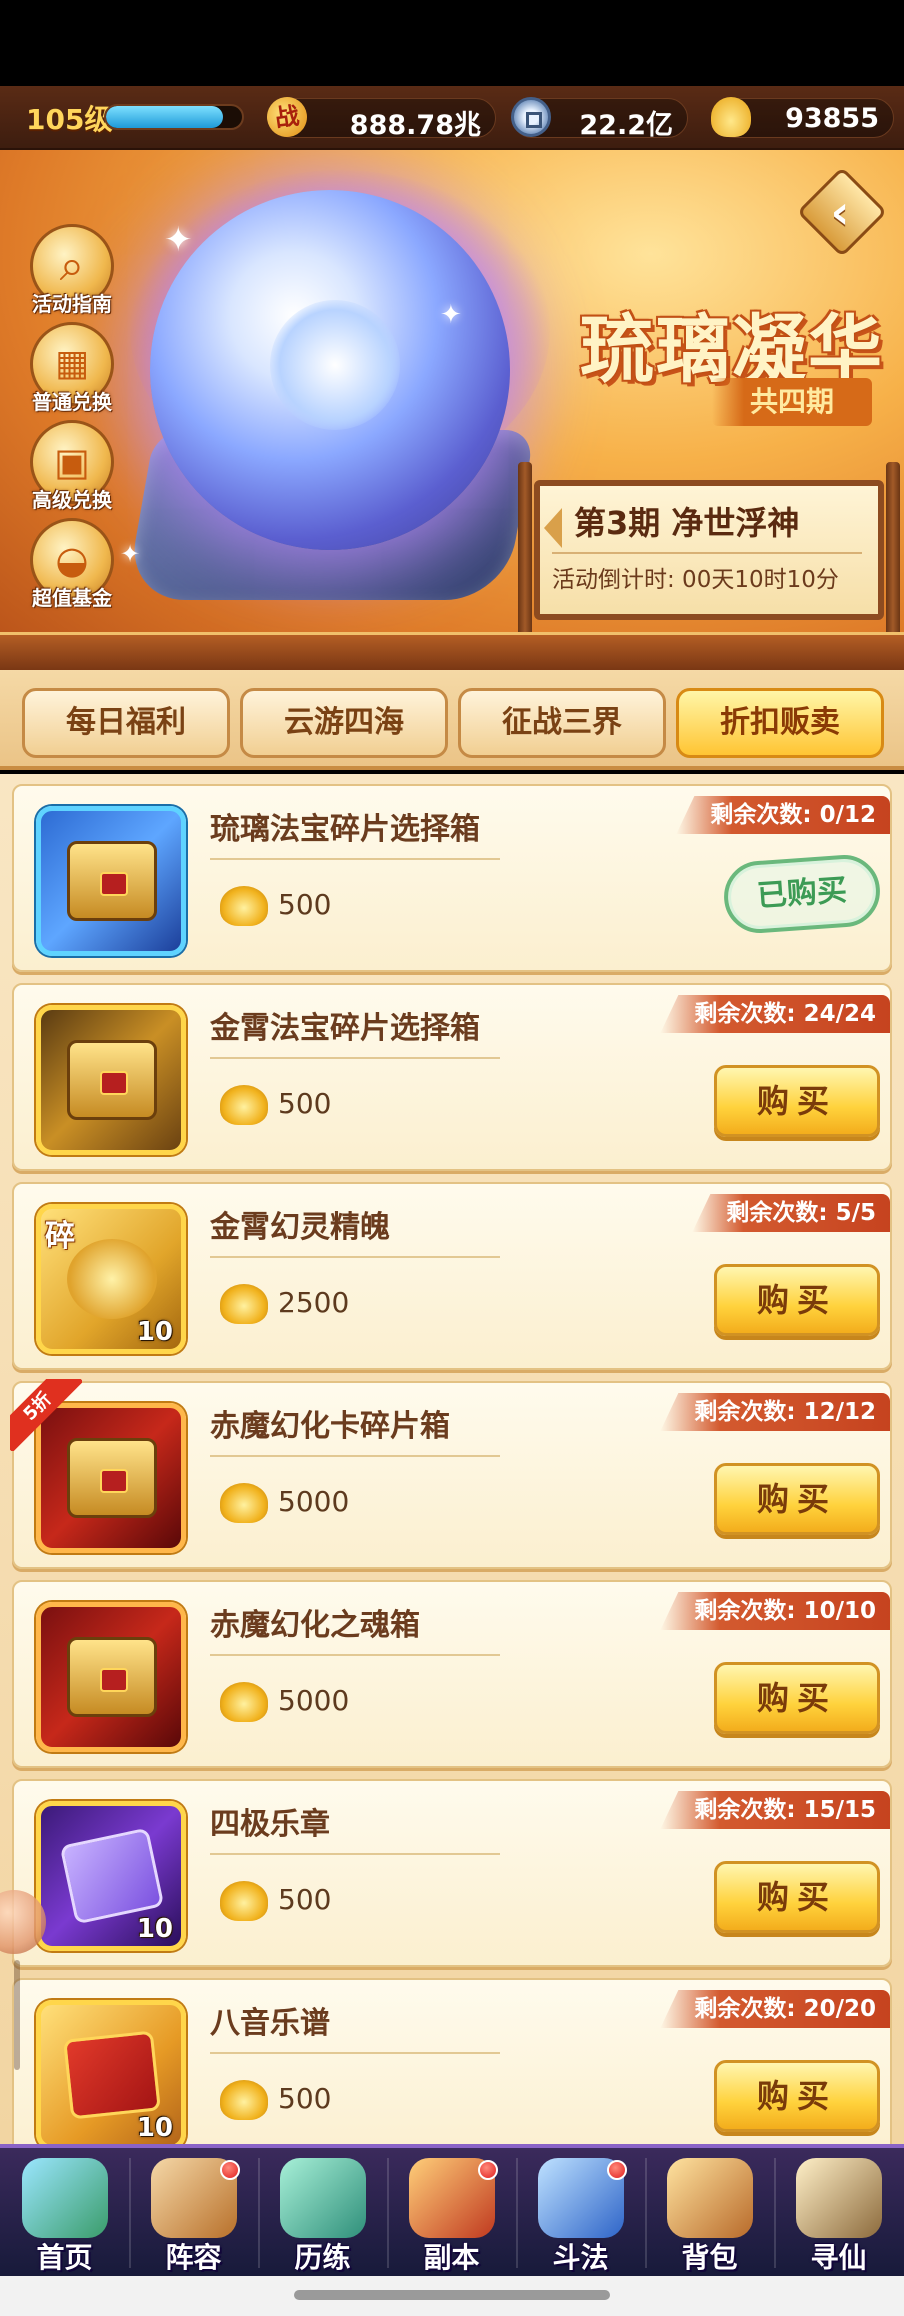 This screenshot has width=904, height=2316. Describe the element at coordinates (330, 1426) in the screenshot. I see `item-name: 赤魔幻化卡碎片箱` at that location.